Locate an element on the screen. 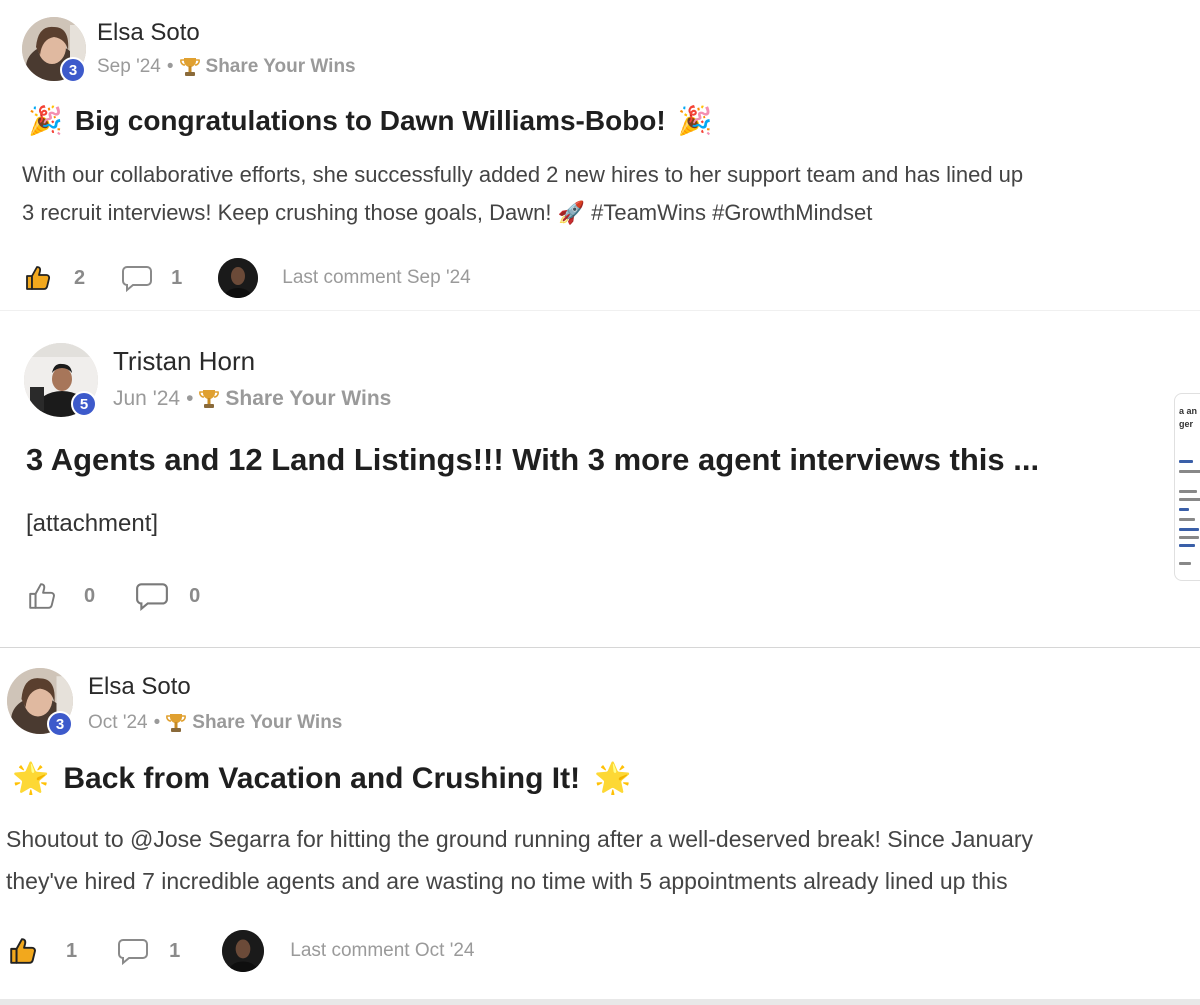  post-excerpt: [attachment] is located at coordinates (92, 524).